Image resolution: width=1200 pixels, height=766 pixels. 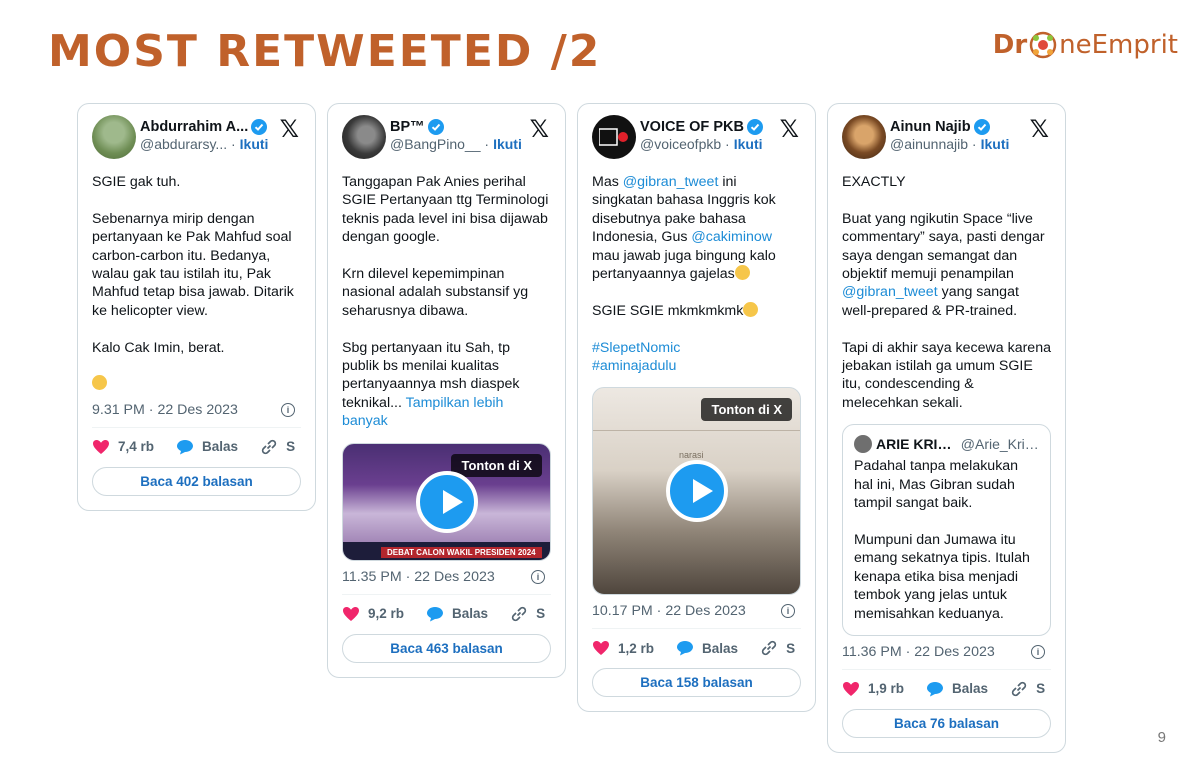 I want to click on hashtag-link: #SlepetNomic, so click(x=636, y=348).